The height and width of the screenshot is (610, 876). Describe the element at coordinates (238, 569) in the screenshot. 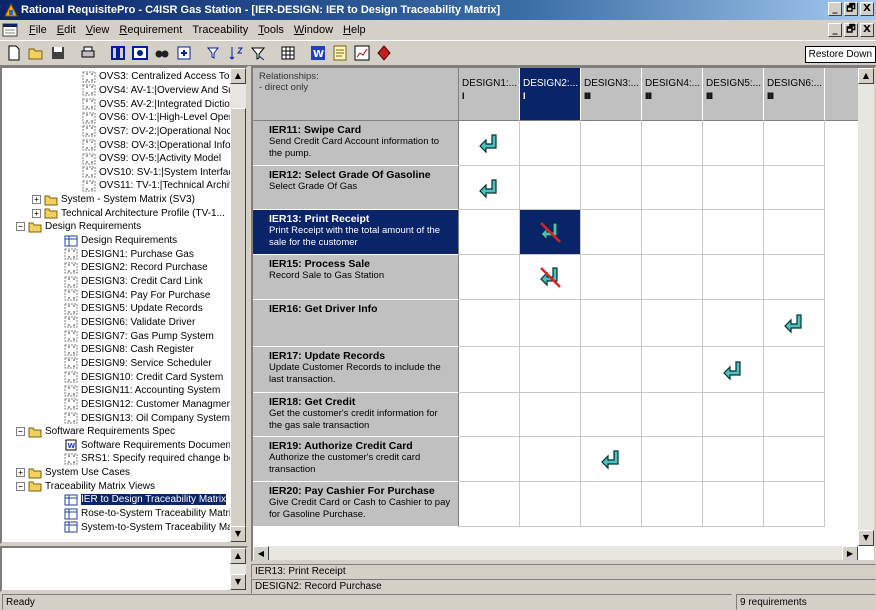

I see `properties-vertical-scrollbar: ▲ ▼` at that location.